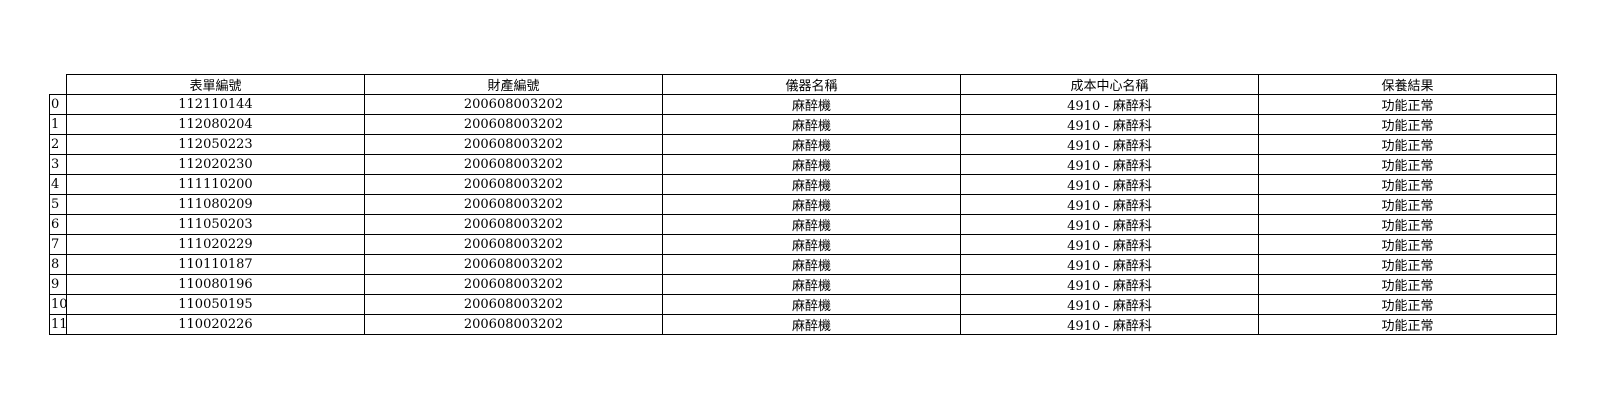 The width and height of the screenshot is (1604, 408). What do you see at coordinates (215, 104) in the screenshot?
I see `form-no-cell: 112110144` at bounding box center [215, 104].